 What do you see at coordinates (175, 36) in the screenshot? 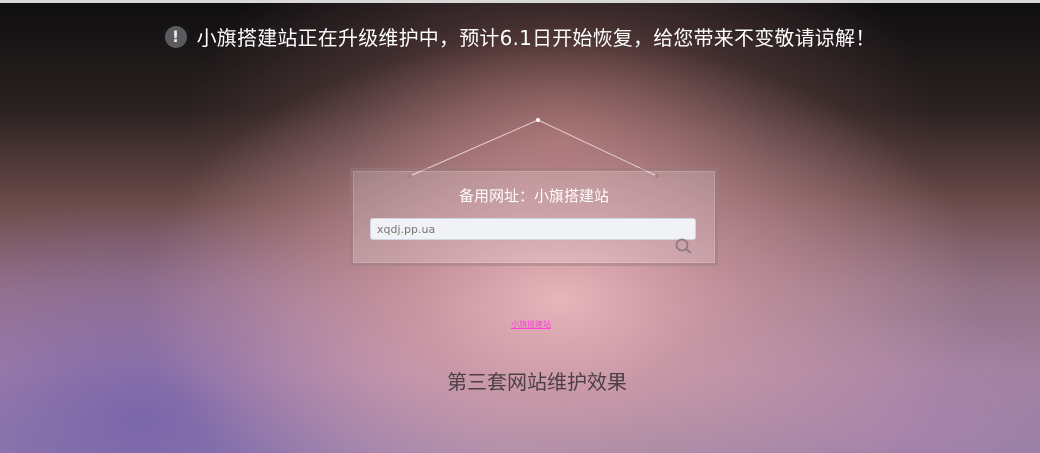
I see `exclamation-icon: !` at bounding box center [175, 36].